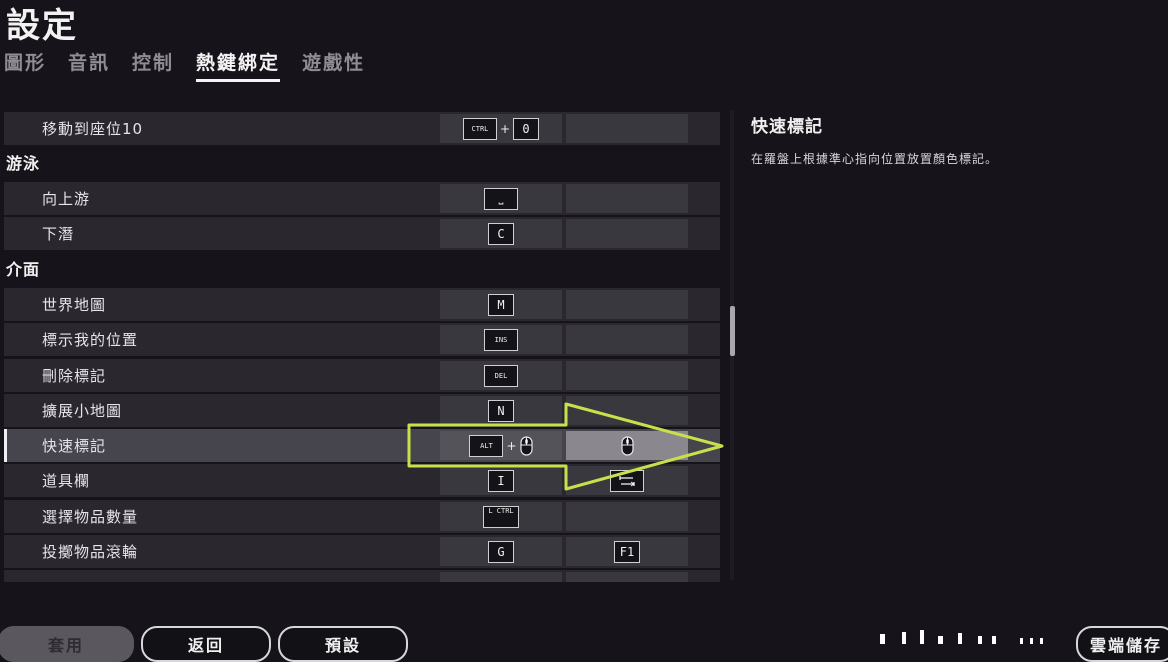 The image size is (1168, 662). I want to click on primary-binding-slot: ALT +, so click(501, 445).